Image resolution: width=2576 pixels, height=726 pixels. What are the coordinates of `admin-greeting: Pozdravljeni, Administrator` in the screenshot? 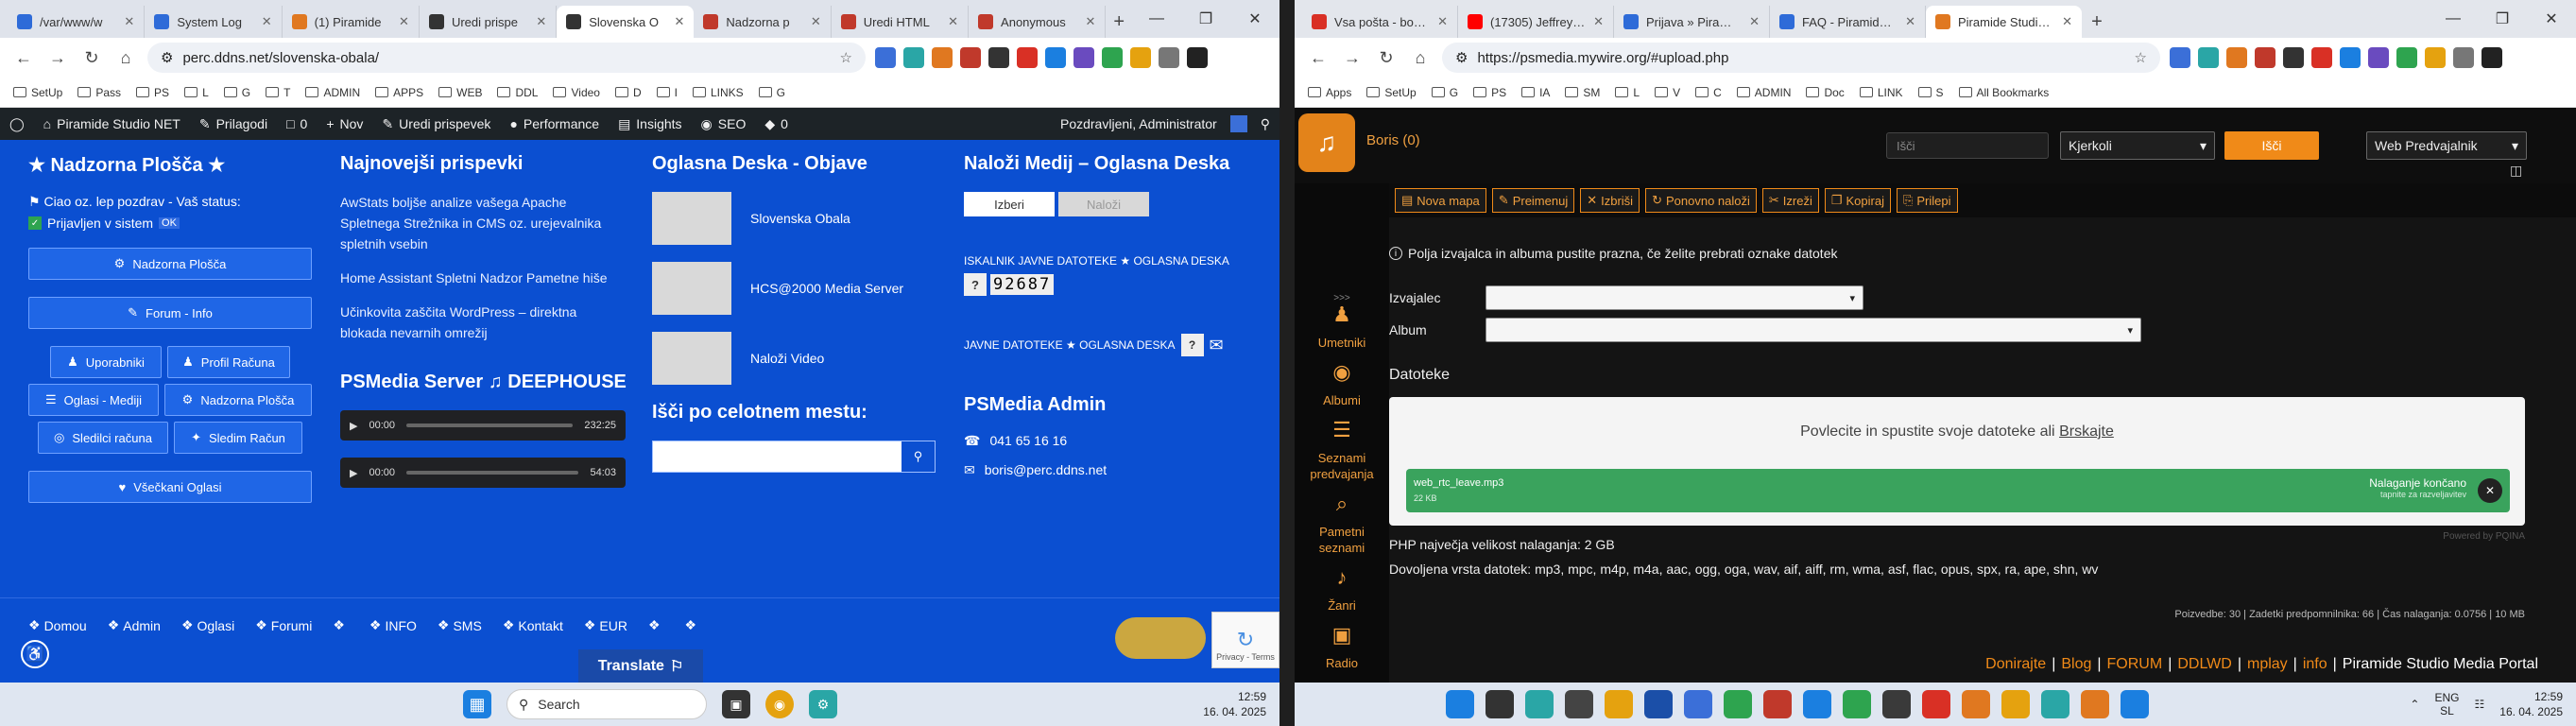 It's located at (1138, 123).